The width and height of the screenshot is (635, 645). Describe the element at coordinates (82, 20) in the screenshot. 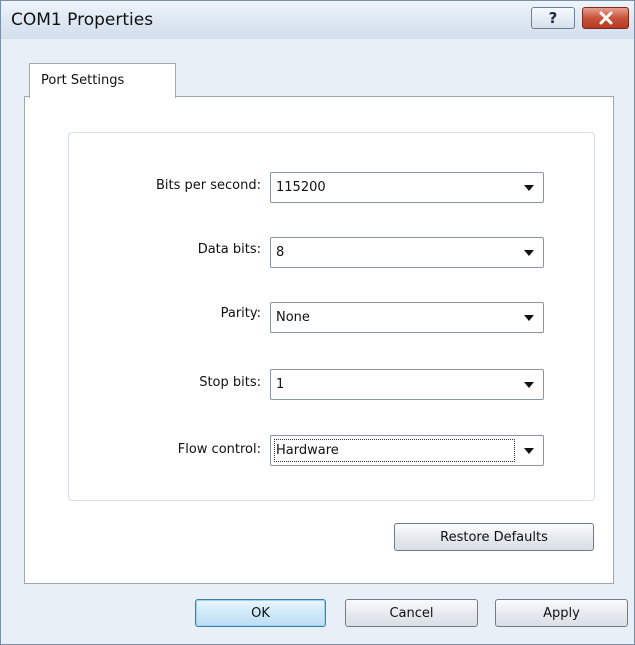

I see `window-title: COM1 Properties` at that location.